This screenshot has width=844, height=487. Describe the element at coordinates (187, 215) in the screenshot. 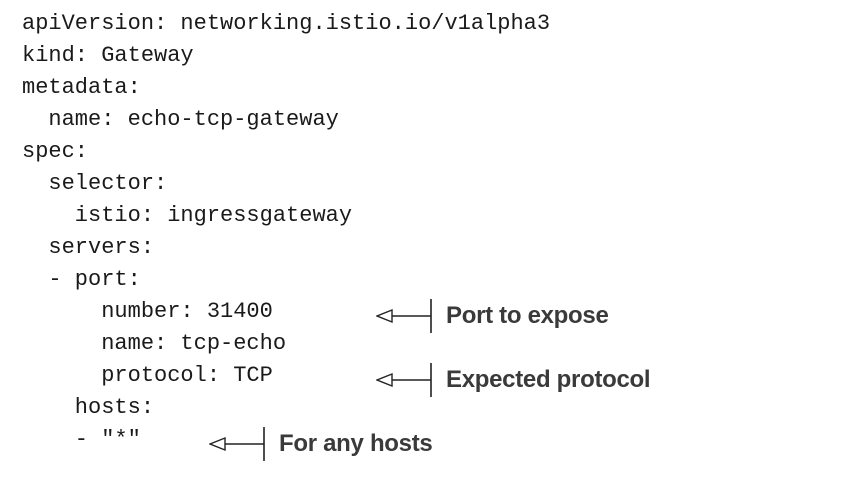

I see `code-line-istio: istio: ingressgateway` at that location.